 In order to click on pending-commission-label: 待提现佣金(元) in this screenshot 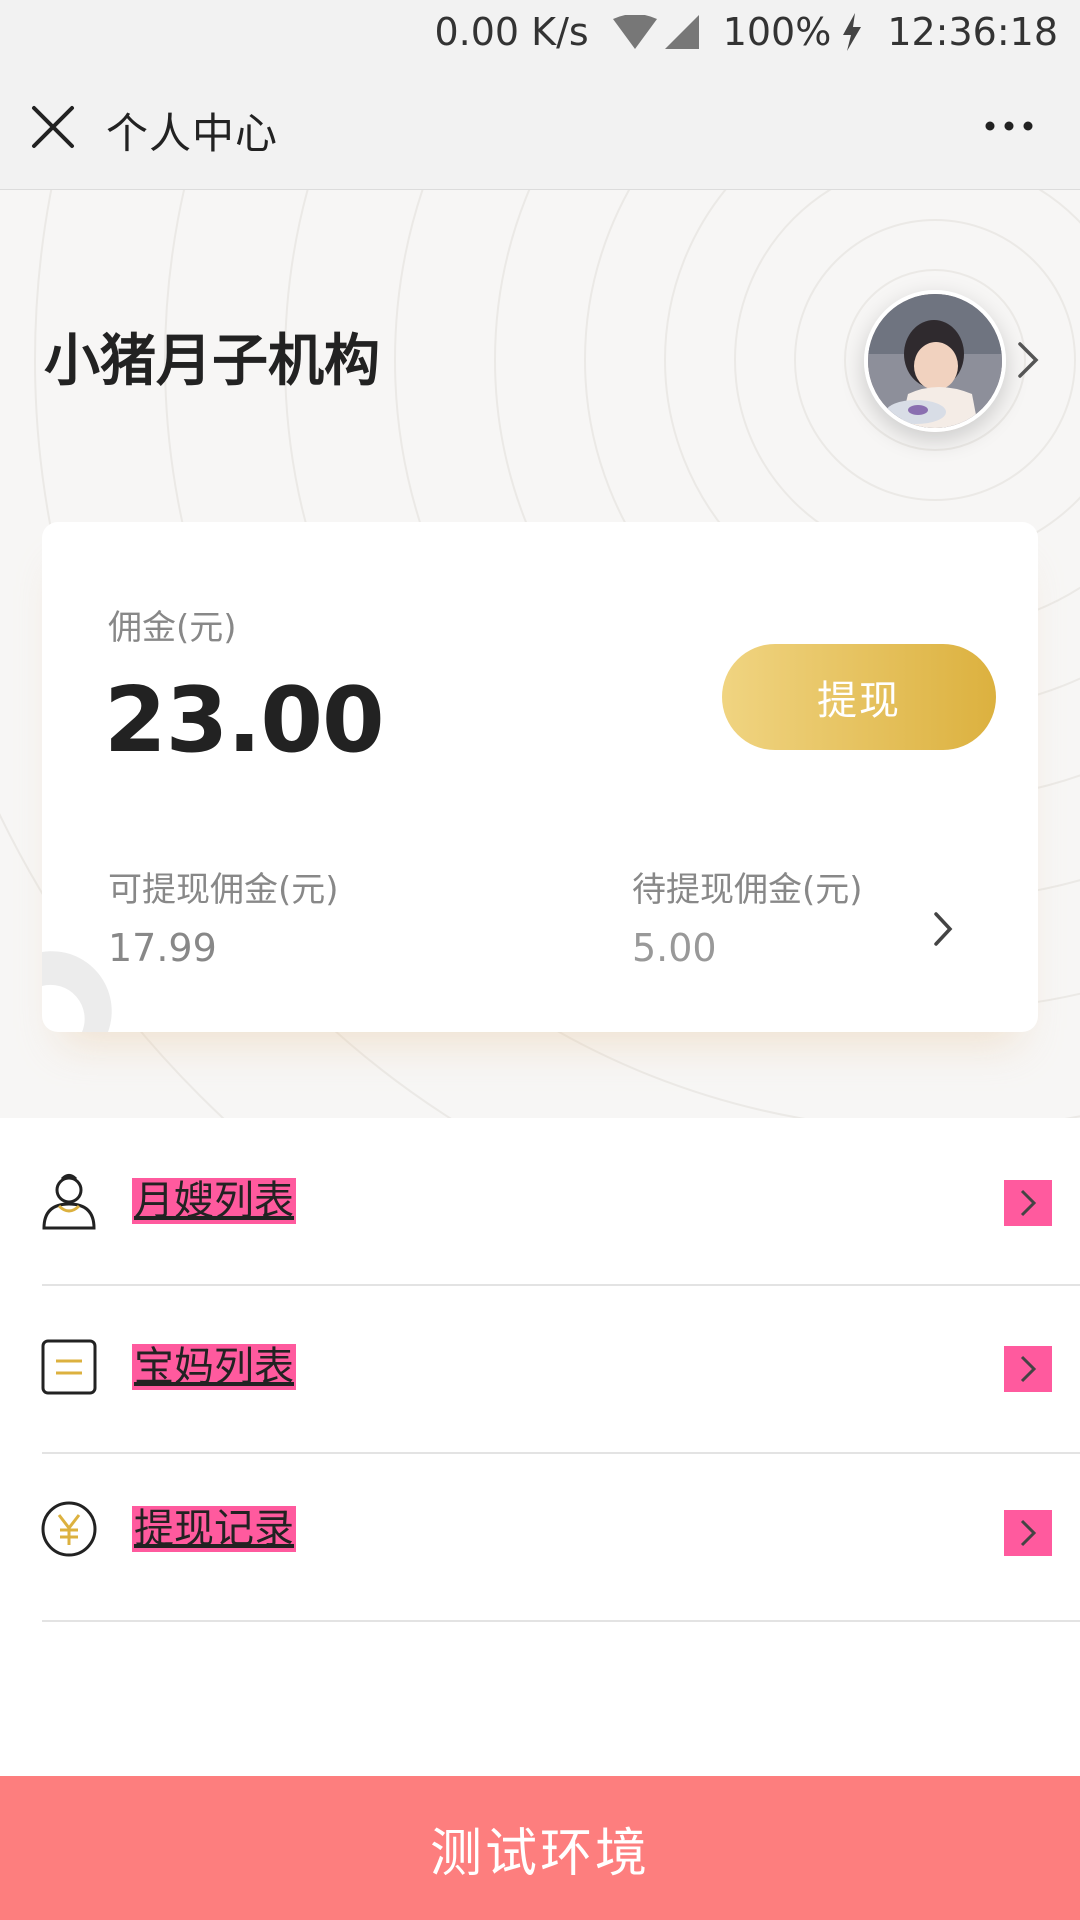, I will do `click(747, 890)`.